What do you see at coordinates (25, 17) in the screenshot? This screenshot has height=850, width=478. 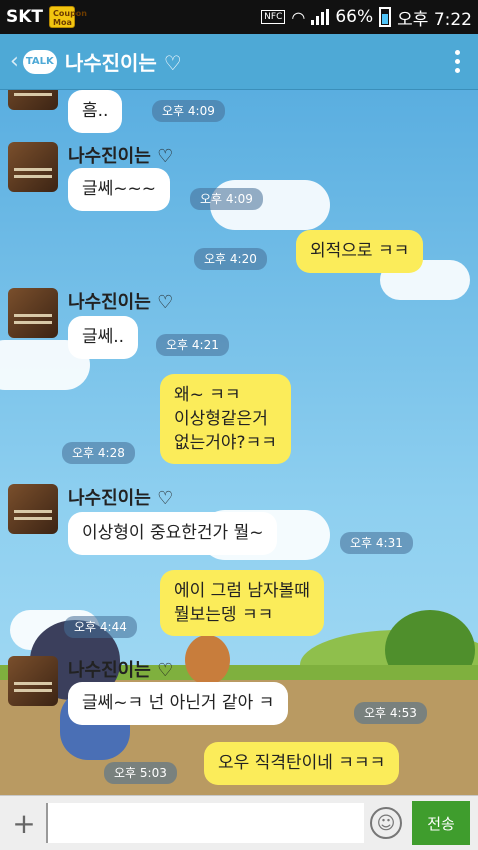 I see `carrier-name: SKT` at bounding box center [25, 17].